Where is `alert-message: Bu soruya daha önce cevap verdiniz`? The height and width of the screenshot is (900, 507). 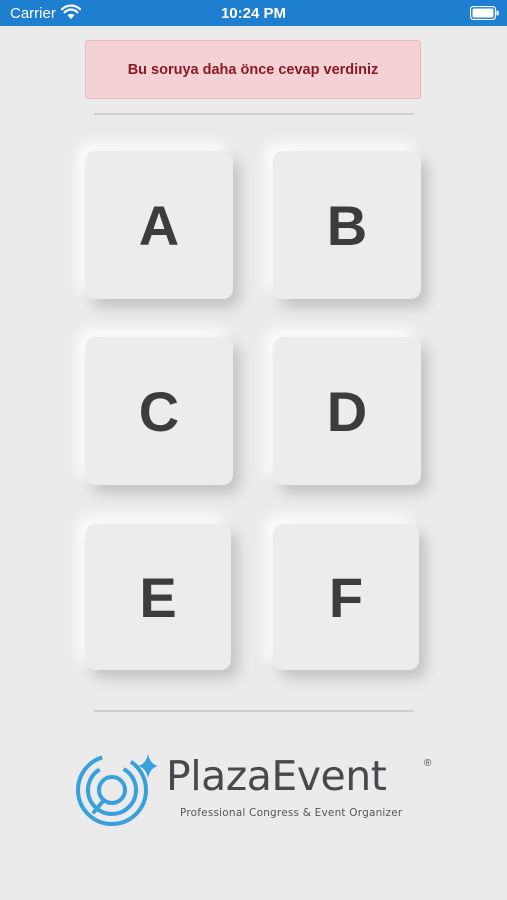 alert-message: Bu soruya daha önce cevap verdiniz is located at coordinates (253, 69).